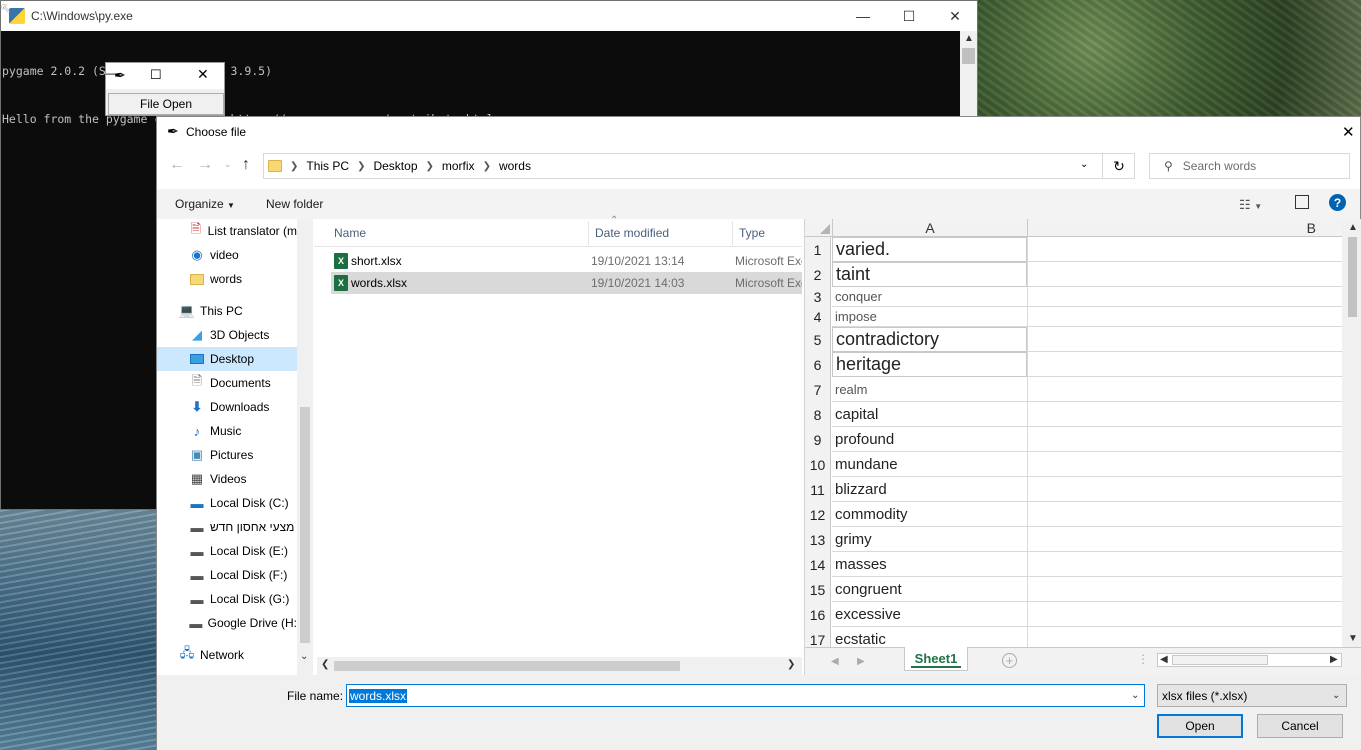 This screenshot has height=750, width=1361. I want to click on scroll-down-icon: ▼, so click(1353, 638).